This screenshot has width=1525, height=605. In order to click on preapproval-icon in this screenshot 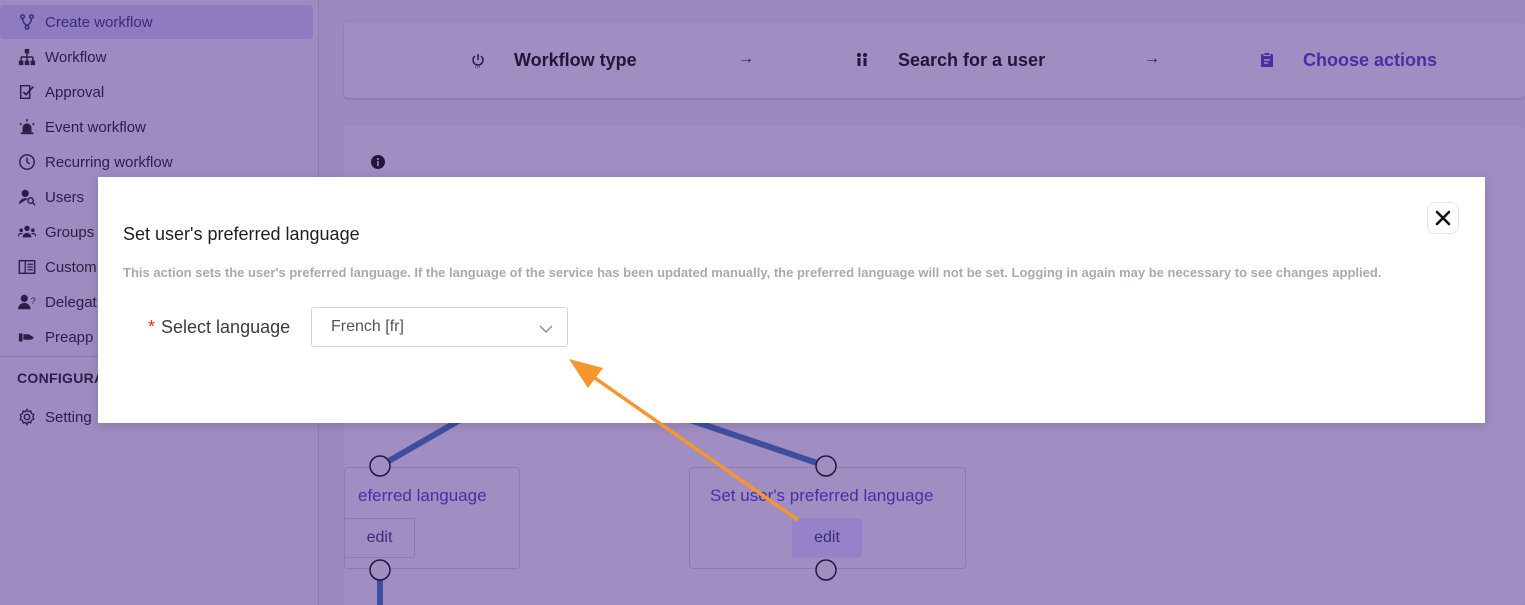, I will do `click(27, 337)`.